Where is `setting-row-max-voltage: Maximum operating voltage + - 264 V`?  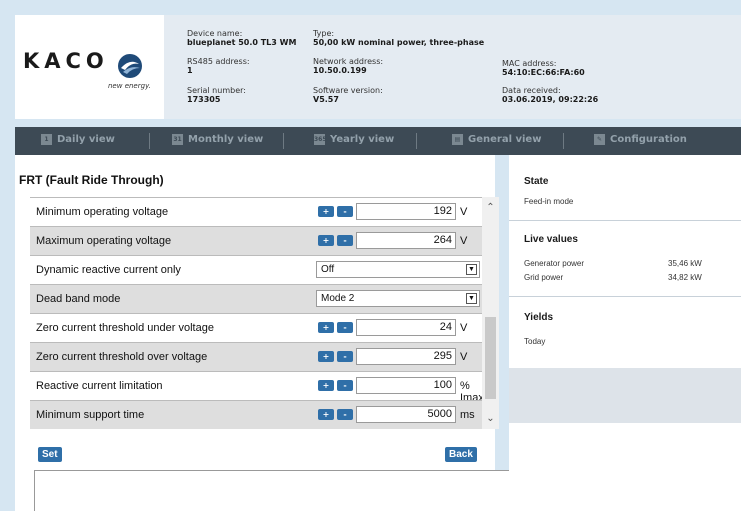
setting-row-max-voltage: Maximum operating voltage + - 264 V is located at coordinates (256, 240).